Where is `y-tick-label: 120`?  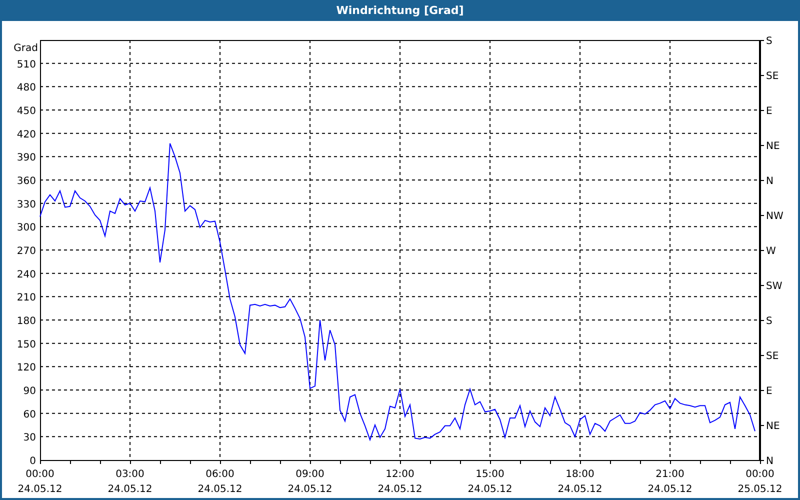
y-tick-label: 120 is located at coordinates (26, 368).